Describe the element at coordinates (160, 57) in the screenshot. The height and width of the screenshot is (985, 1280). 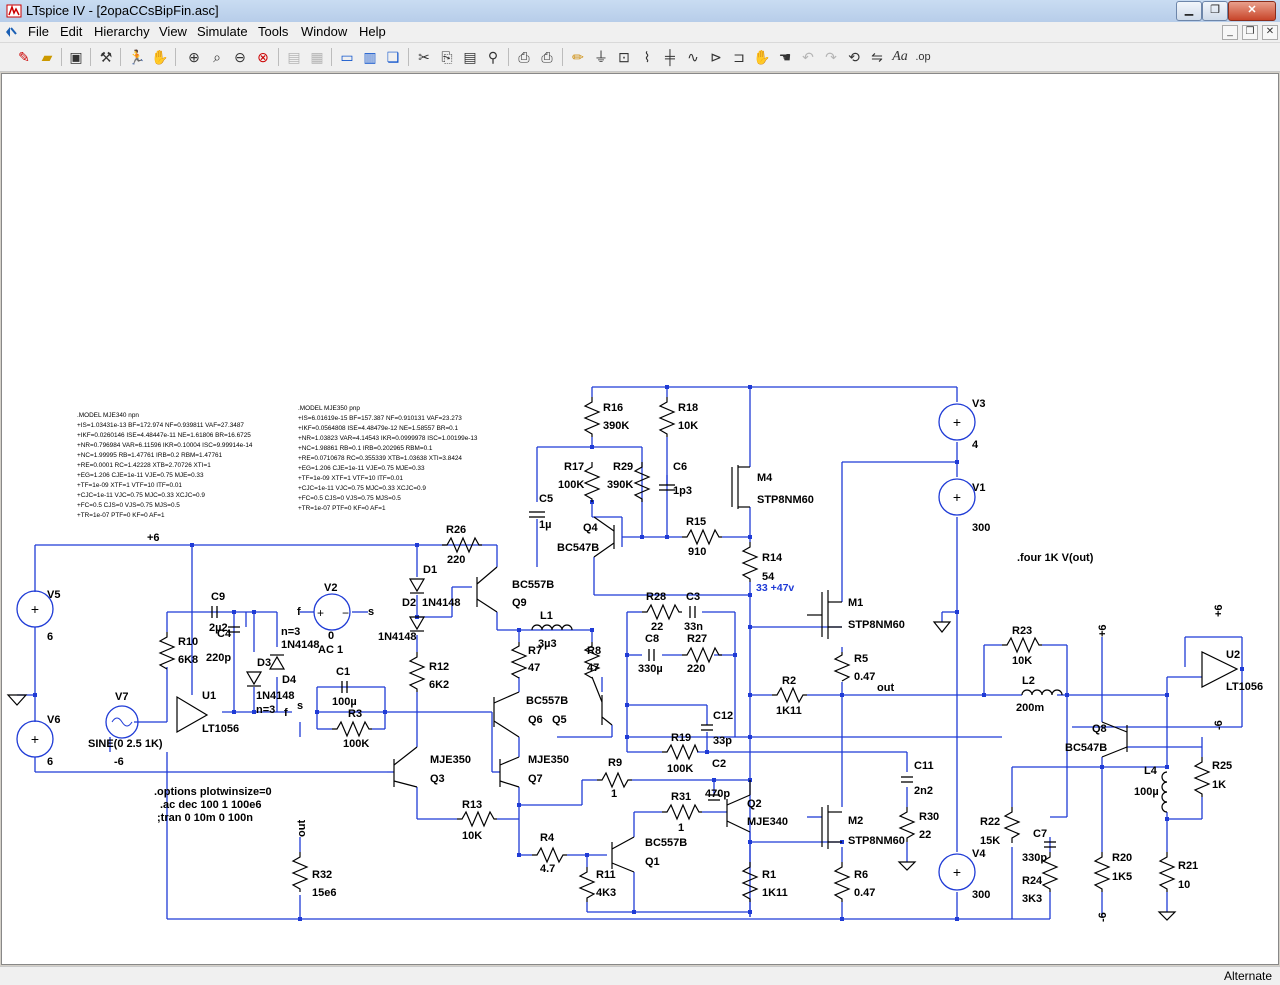
I see `halt-icon: ✋` at that location.